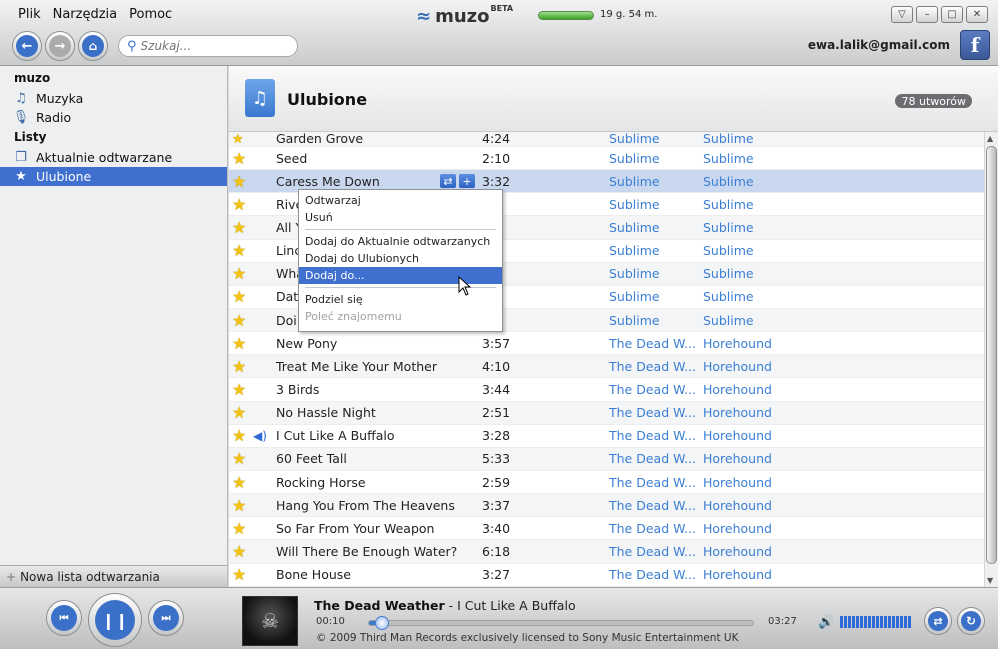  Describe the element at coordinates (113, 98) in the screenshot. I see `sidebar-item-muzyka: ♫ Muzyka` at that location.